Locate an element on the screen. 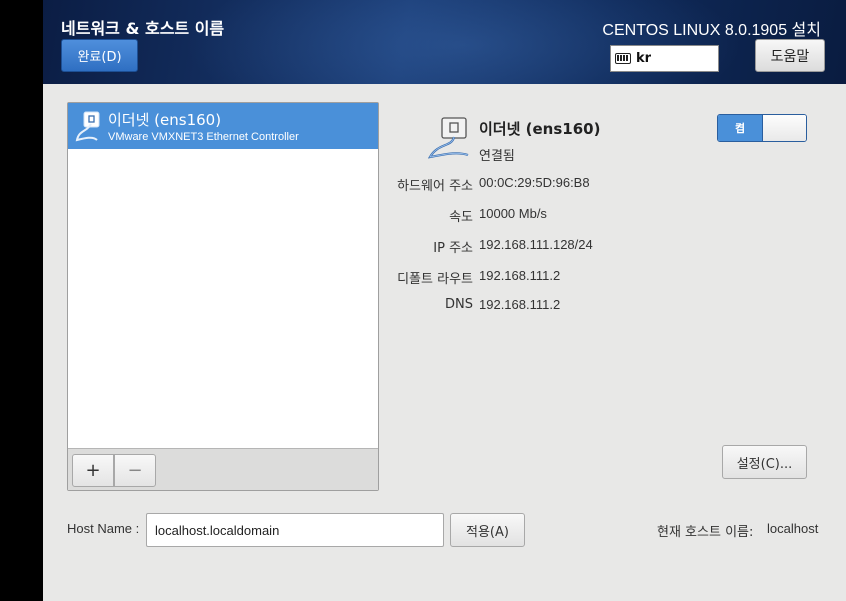 The width and height of the screenshot is (846, 601). dns-value: 192.168.111.2 is located at coordinates (520, 304).